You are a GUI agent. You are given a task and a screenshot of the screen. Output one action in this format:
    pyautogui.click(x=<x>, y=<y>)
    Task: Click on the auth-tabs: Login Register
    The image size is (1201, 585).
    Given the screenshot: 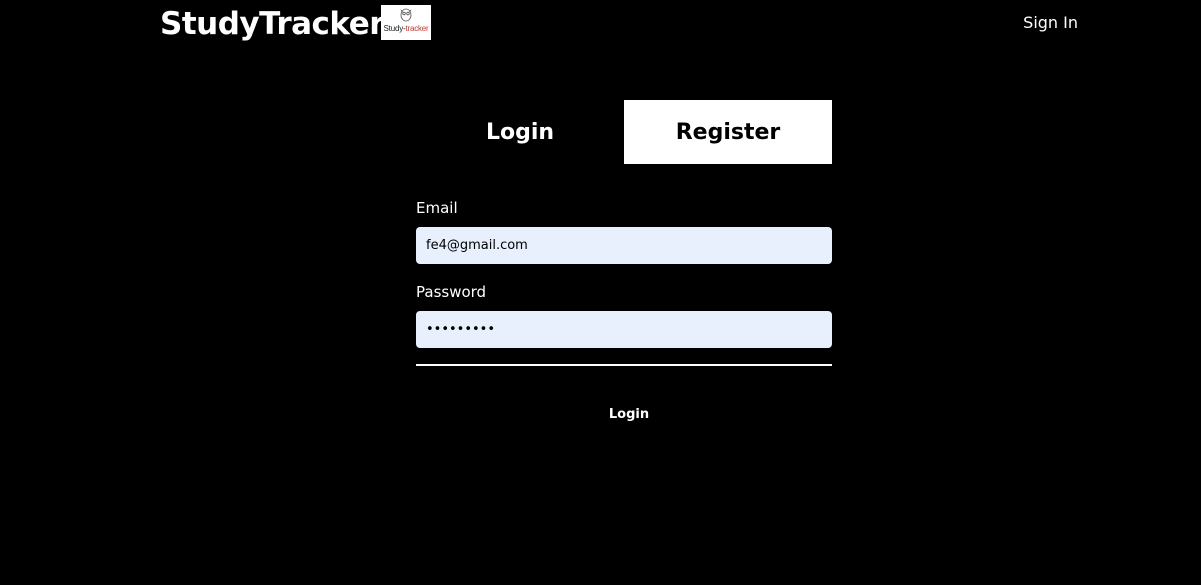 What is the action you would take?
    pyautogui.click(x=624, y=132)
    